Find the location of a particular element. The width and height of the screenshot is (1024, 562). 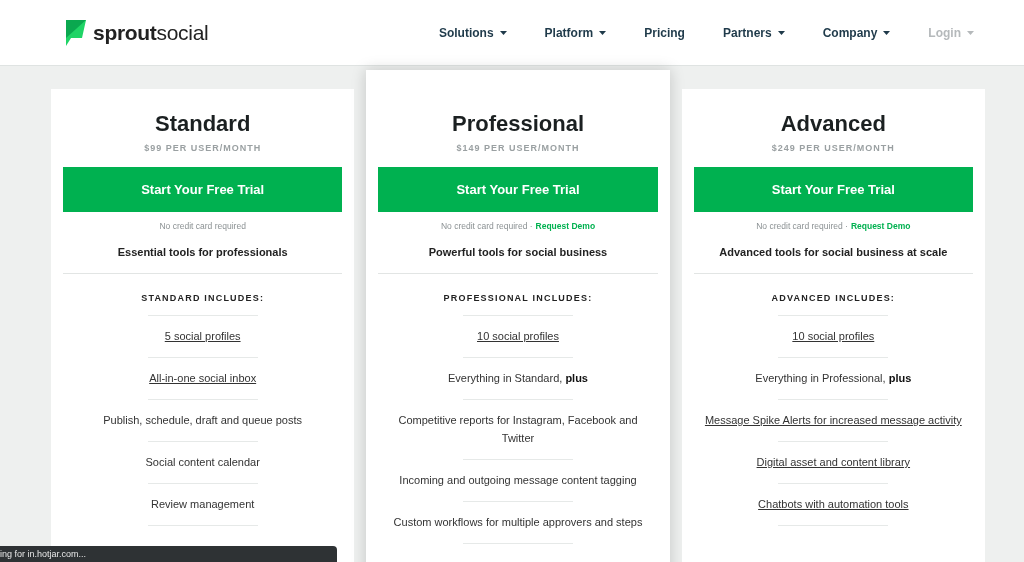

feature-link: Digital asset and content library is located at coordinates (833, 462).